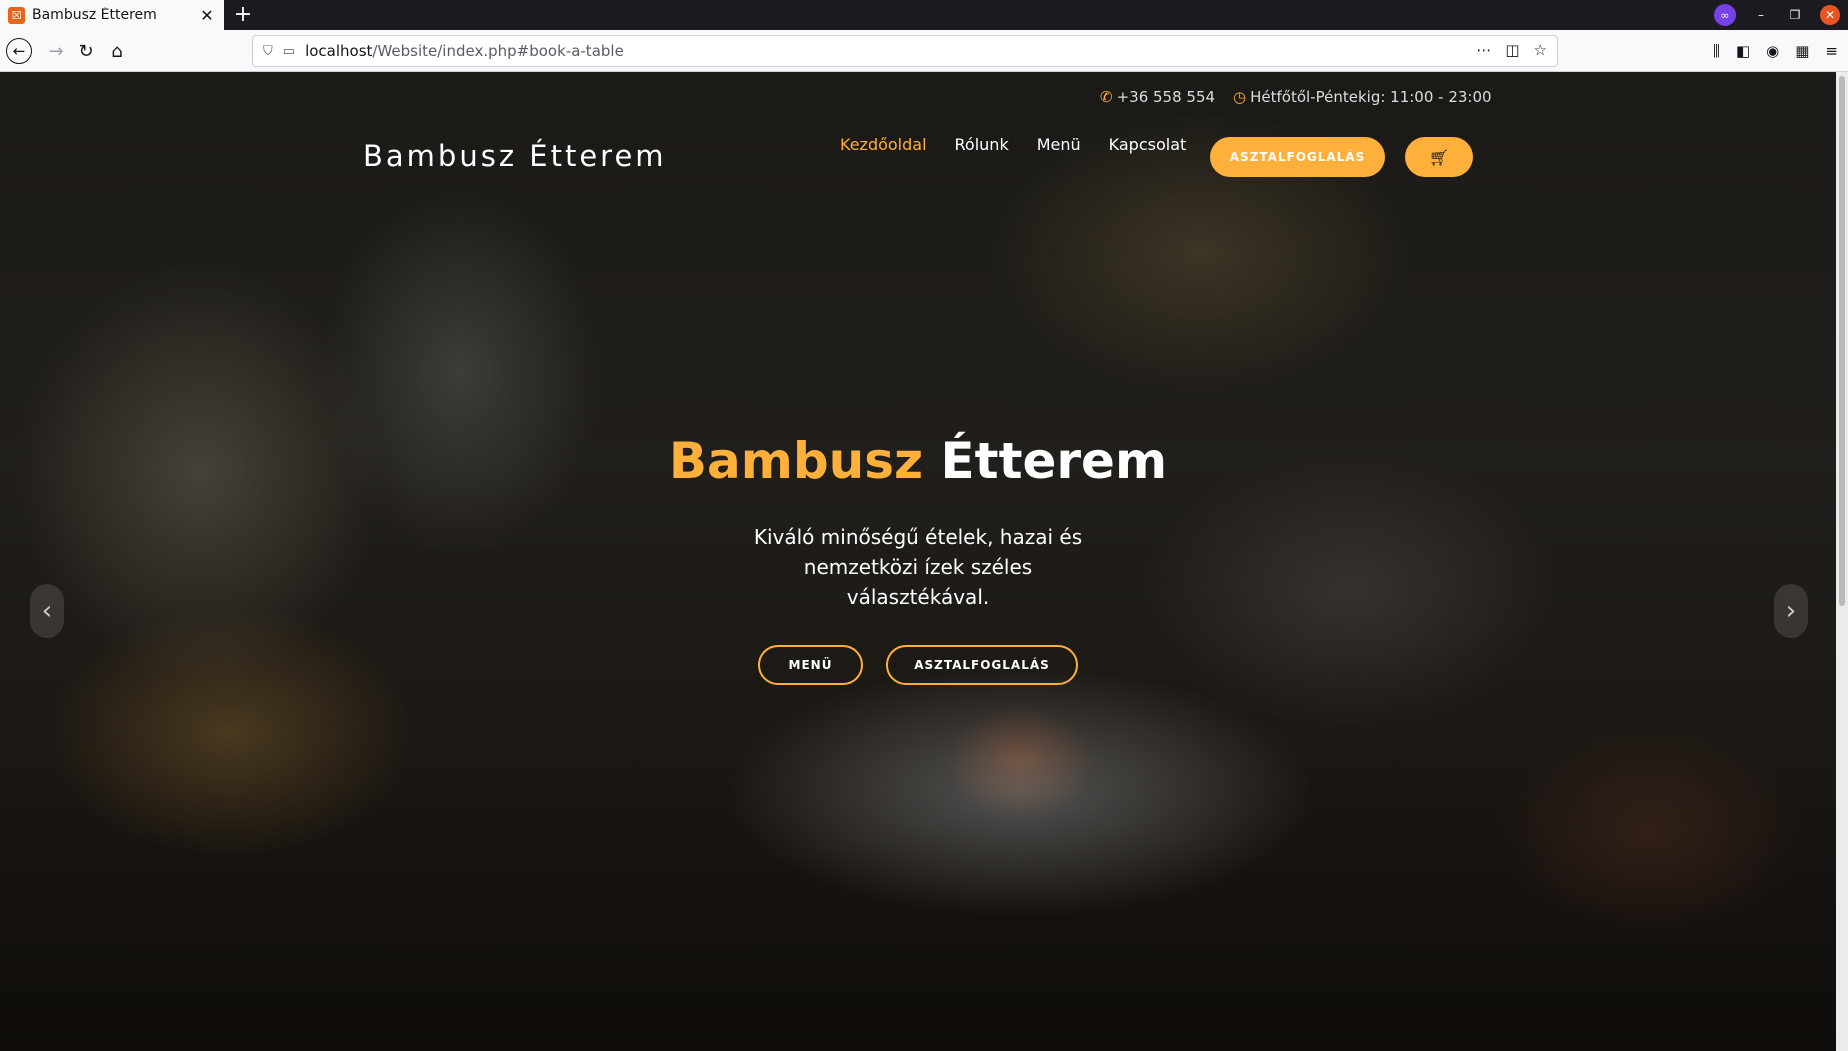  Describe the element at coordinates (883, 144) in the screenshot. I see `nav-item-home: Kezdőoldal` at that location.